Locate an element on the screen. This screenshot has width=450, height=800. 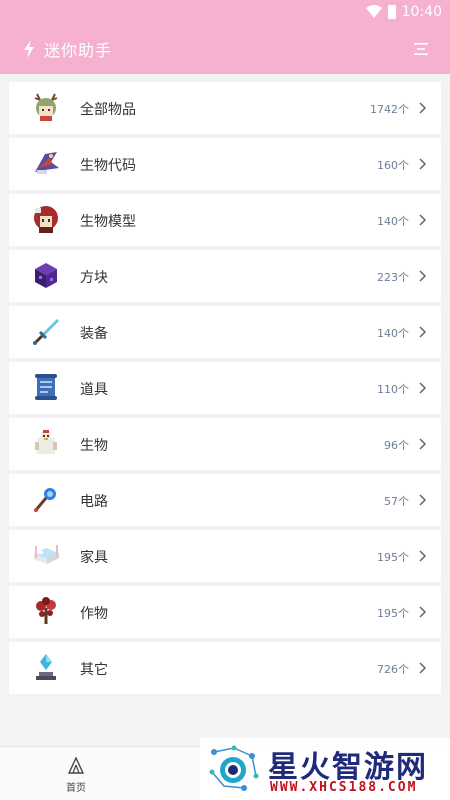
watermark-url: WWW.XHCS188.COM is located at coordinates (344, 787).